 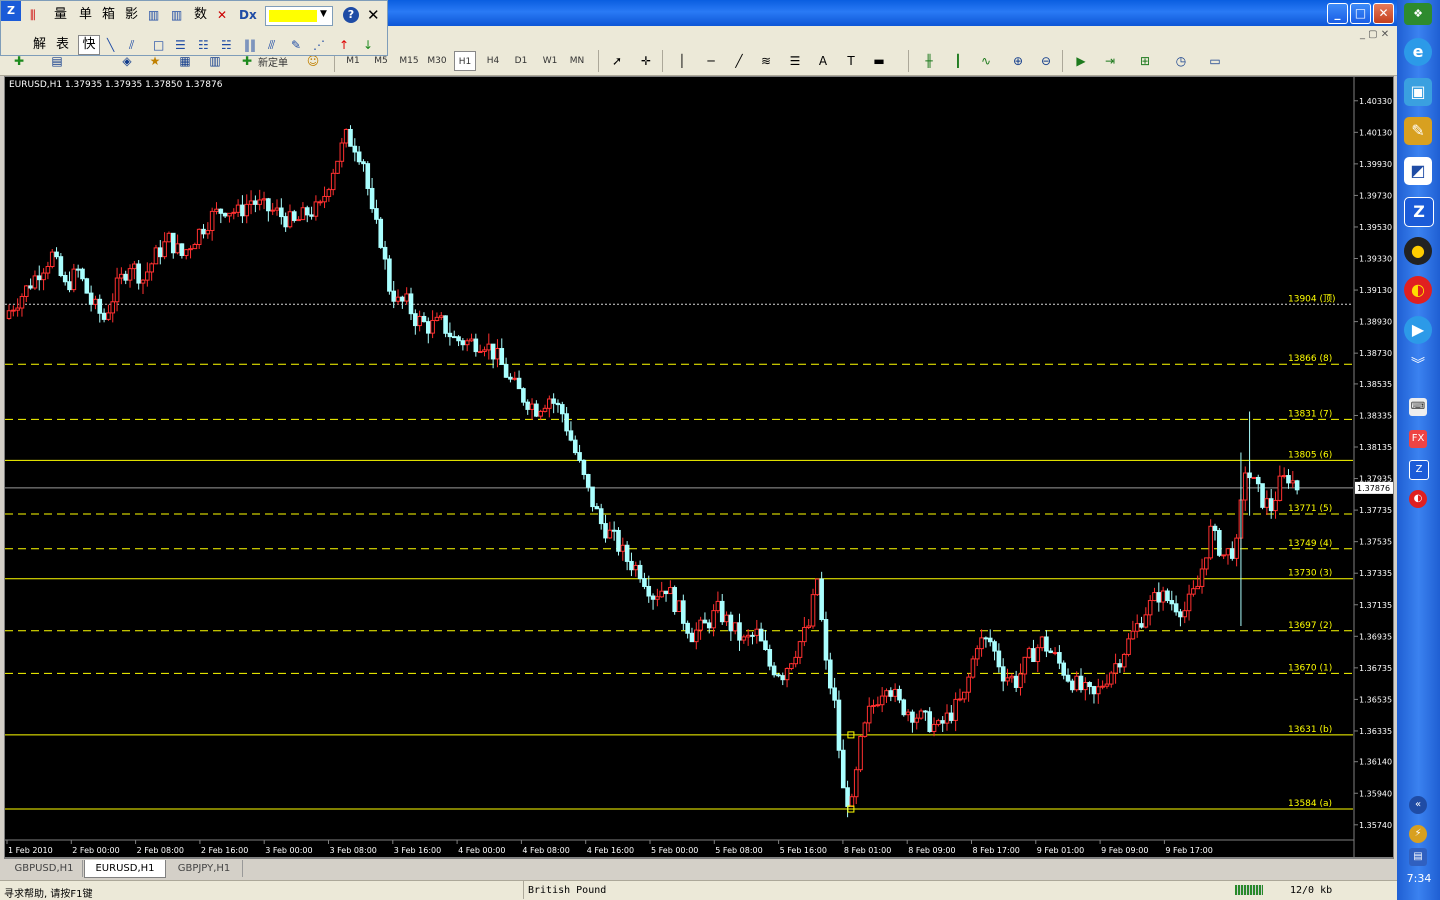 I want to click on arrows-icon: ▬, so click(x=879, y=61).